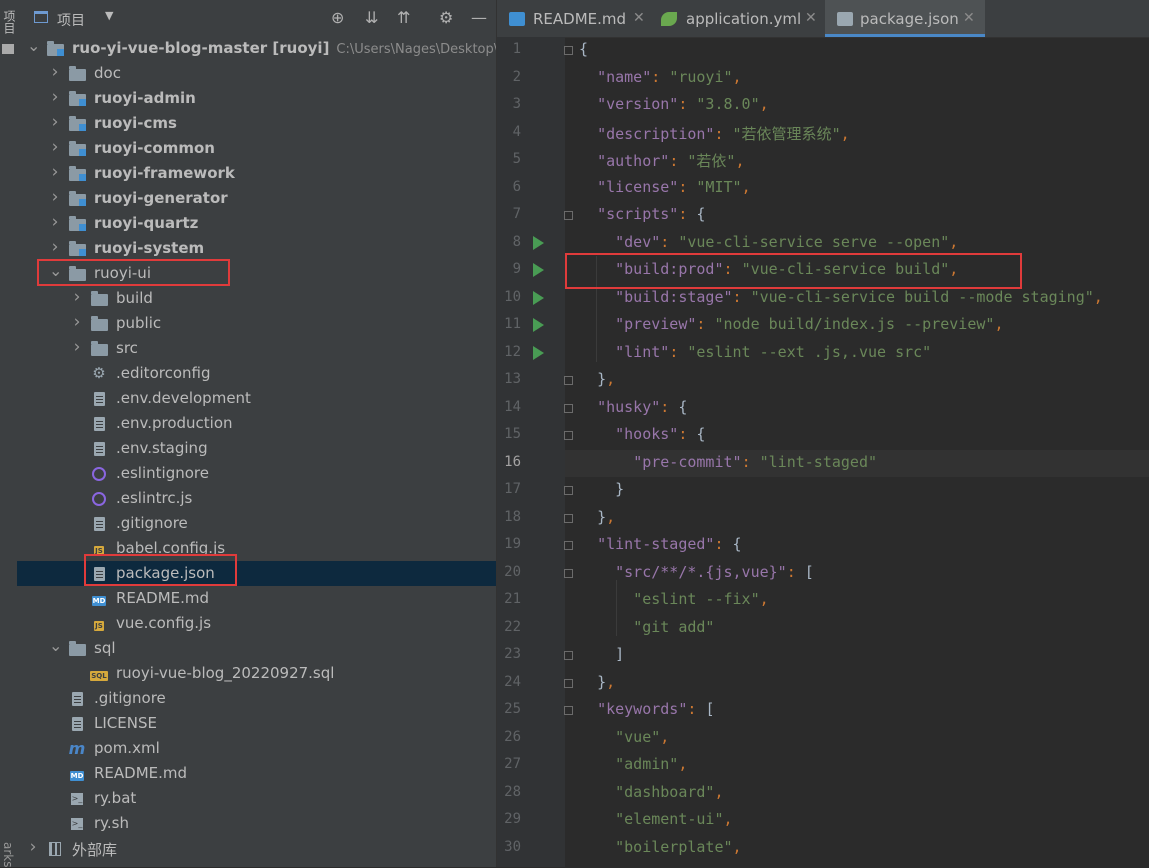 The height and width of the screenshot is (868, 1149). I want to click on tree-item-module-ruoyi-quartz: › ruoyi-quartz, so click(256, 223).